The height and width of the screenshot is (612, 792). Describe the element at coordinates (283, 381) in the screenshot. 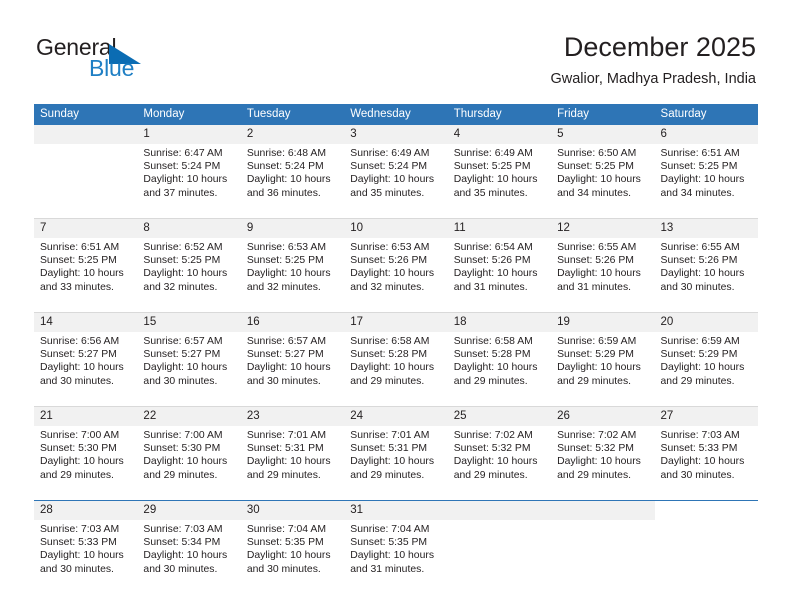

I see `daylight-text-line2: and 30 minutes.` at that location.